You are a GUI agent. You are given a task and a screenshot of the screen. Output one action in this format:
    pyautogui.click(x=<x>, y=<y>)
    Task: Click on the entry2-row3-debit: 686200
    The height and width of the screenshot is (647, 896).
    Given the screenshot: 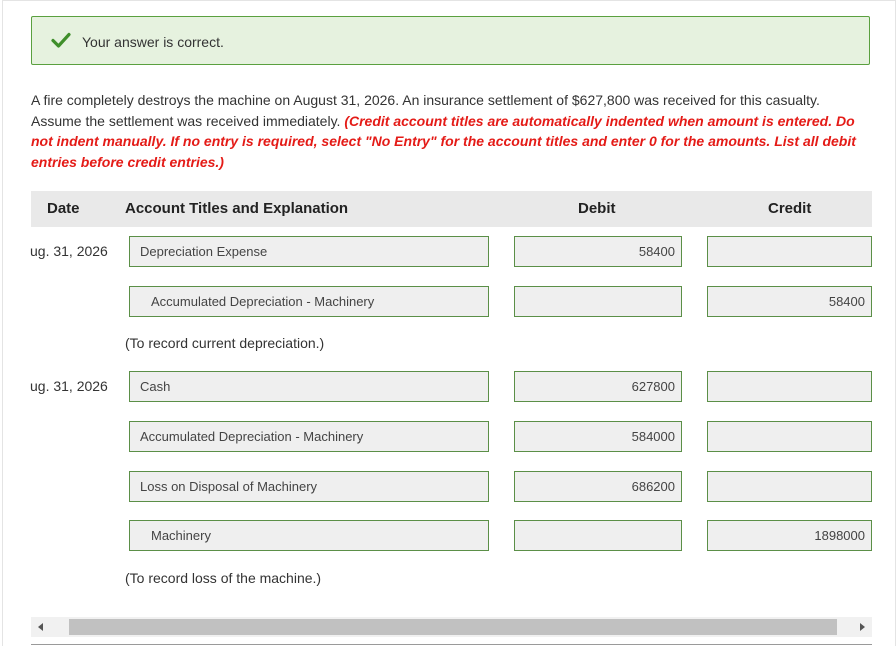 What is the action you would take?
    pyautogui.click(x=598, y=486)
    